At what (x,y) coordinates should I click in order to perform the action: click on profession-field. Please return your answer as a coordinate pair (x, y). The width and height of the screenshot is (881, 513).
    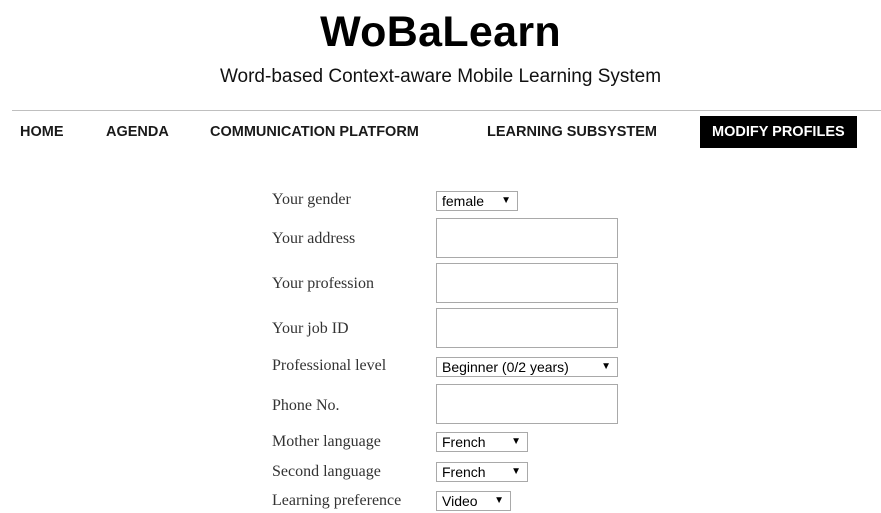
    Looking at the image, I should click on (527, 283).